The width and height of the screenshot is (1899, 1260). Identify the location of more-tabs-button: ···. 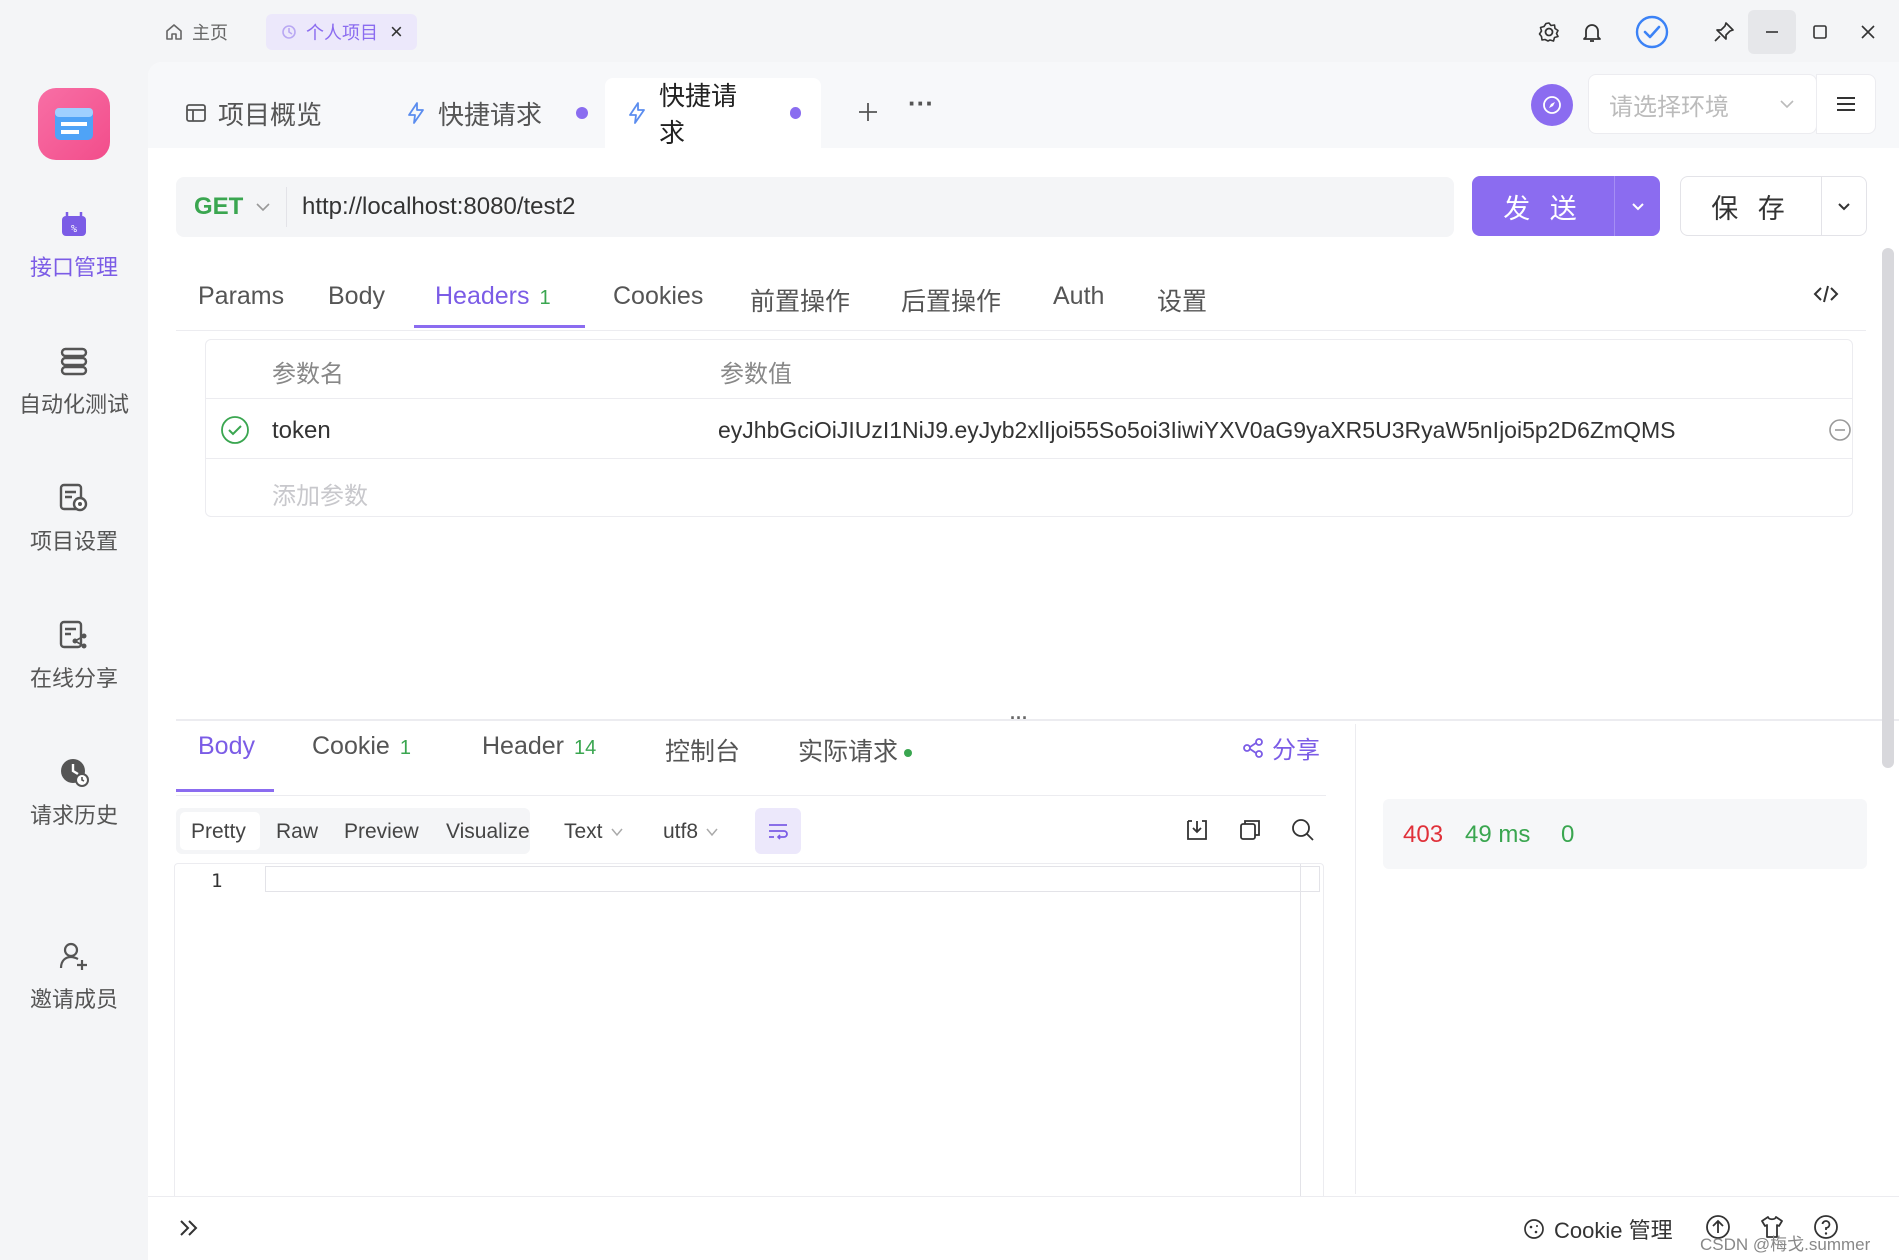
(921, 103).